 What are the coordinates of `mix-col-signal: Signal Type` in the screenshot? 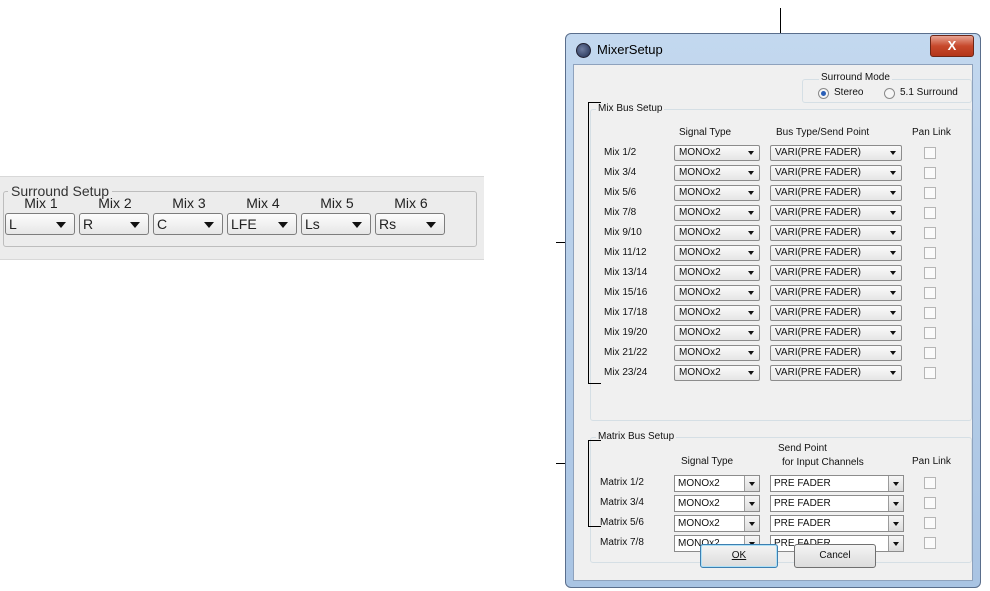 It's located at (705, 132).